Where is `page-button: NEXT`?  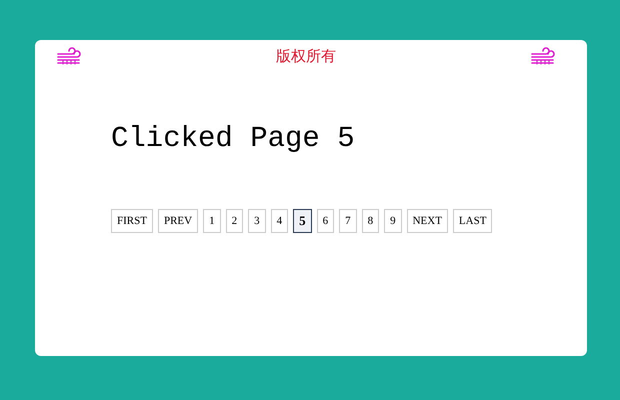
page-button: NEXT is located at coordinates (427, 221).